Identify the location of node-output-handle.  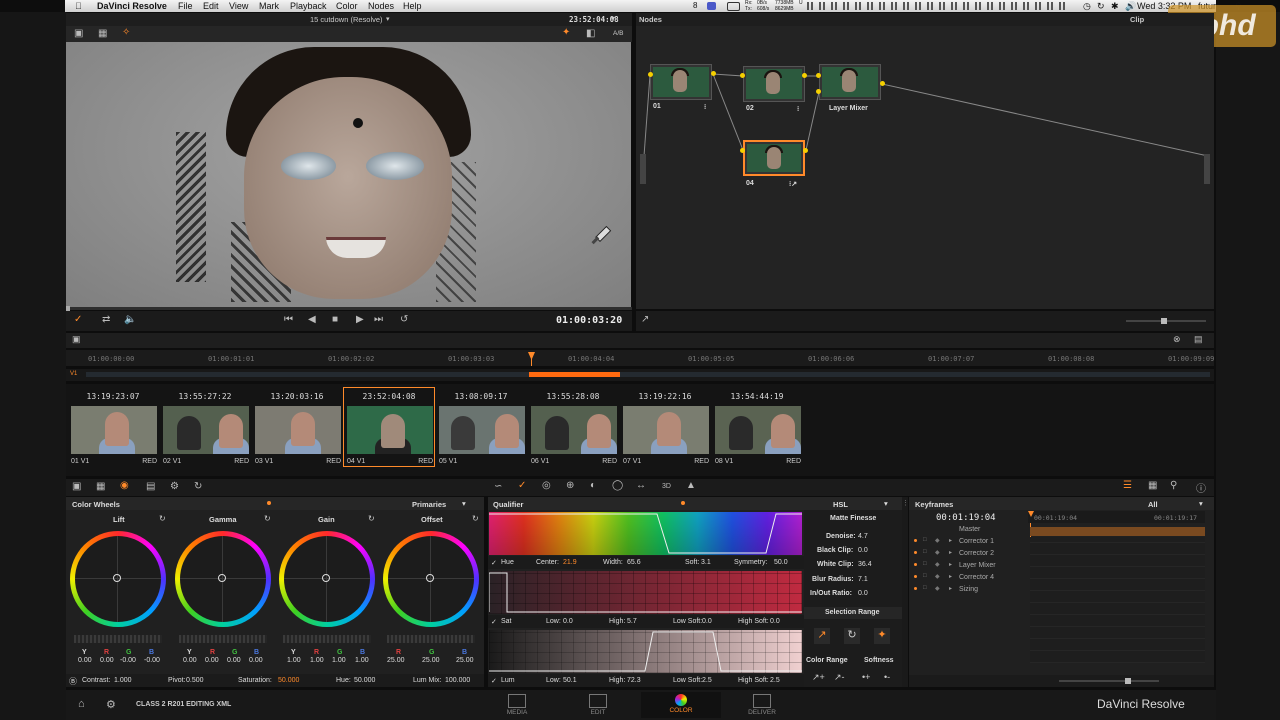
(1207, 169).